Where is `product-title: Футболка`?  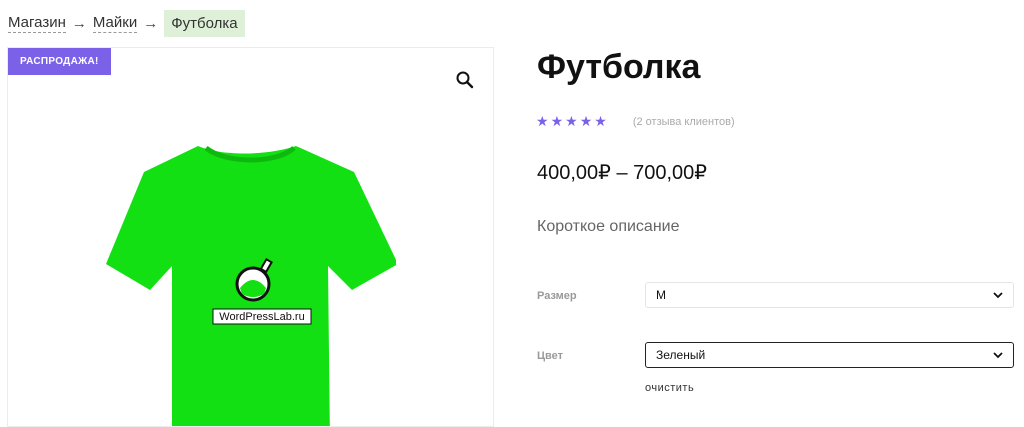
product-title: Футболка is located at coordinates (619, 67).